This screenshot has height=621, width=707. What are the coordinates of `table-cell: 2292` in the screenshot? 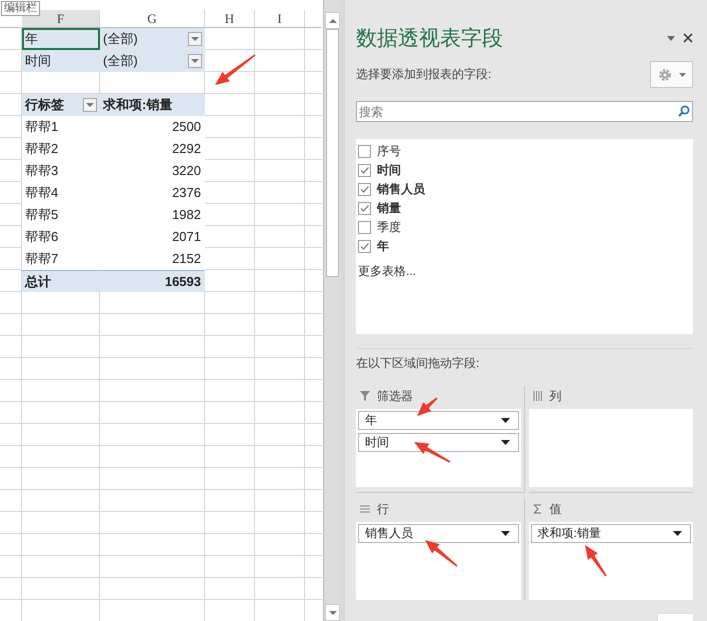 It's located at (152, 149).